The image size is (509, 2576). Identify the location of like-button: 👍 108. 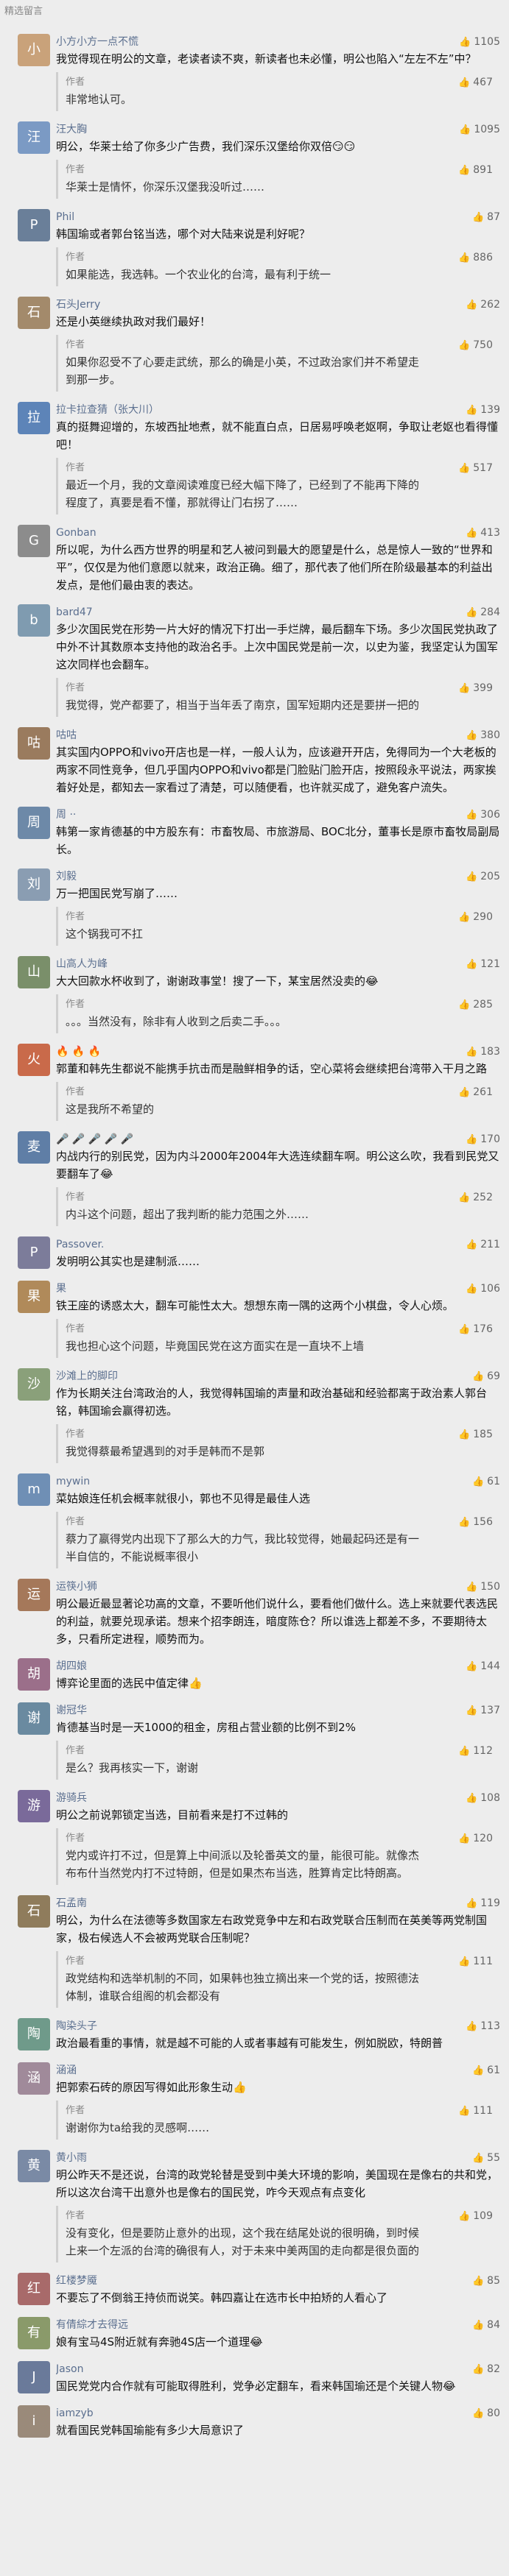
(483, 1798).